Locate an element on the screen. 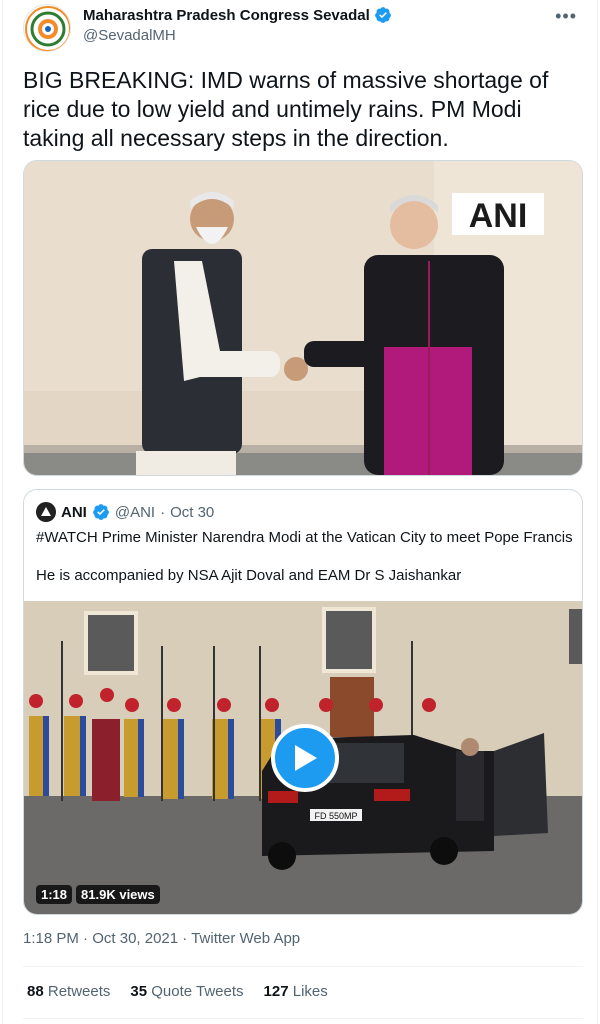 This screenshot has width=600, height=1024. likes-count: 127 is located at coordinates (276, 991).